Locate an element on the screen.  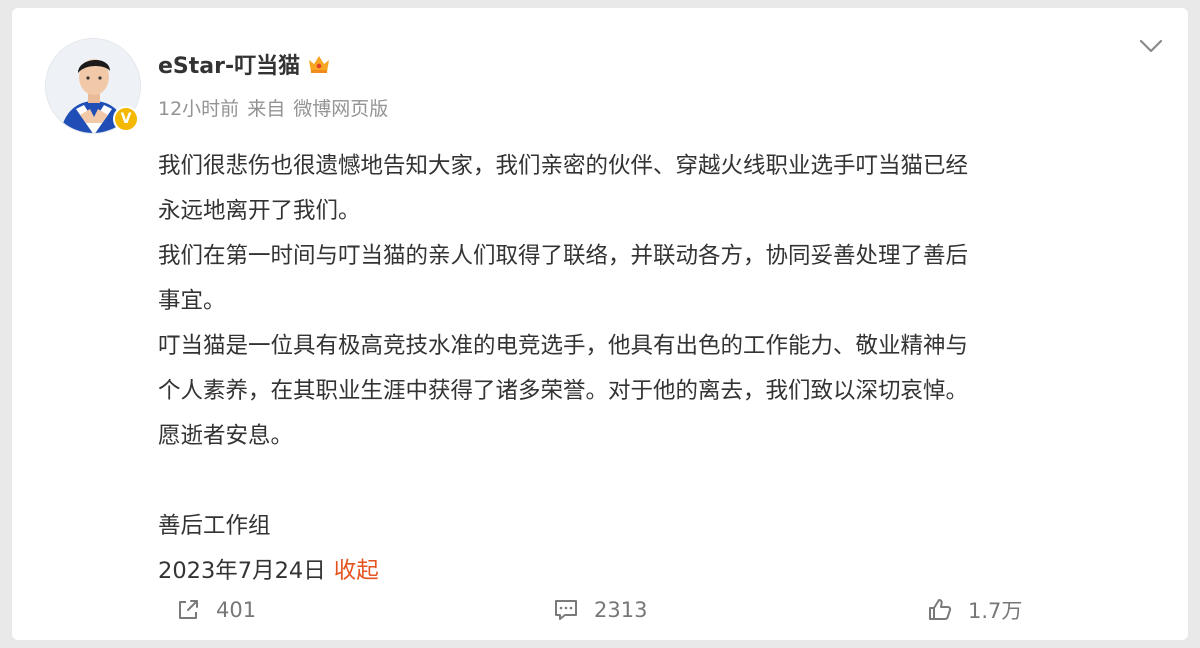
post-time: 12小时前 is located at coordinates (198, 109).